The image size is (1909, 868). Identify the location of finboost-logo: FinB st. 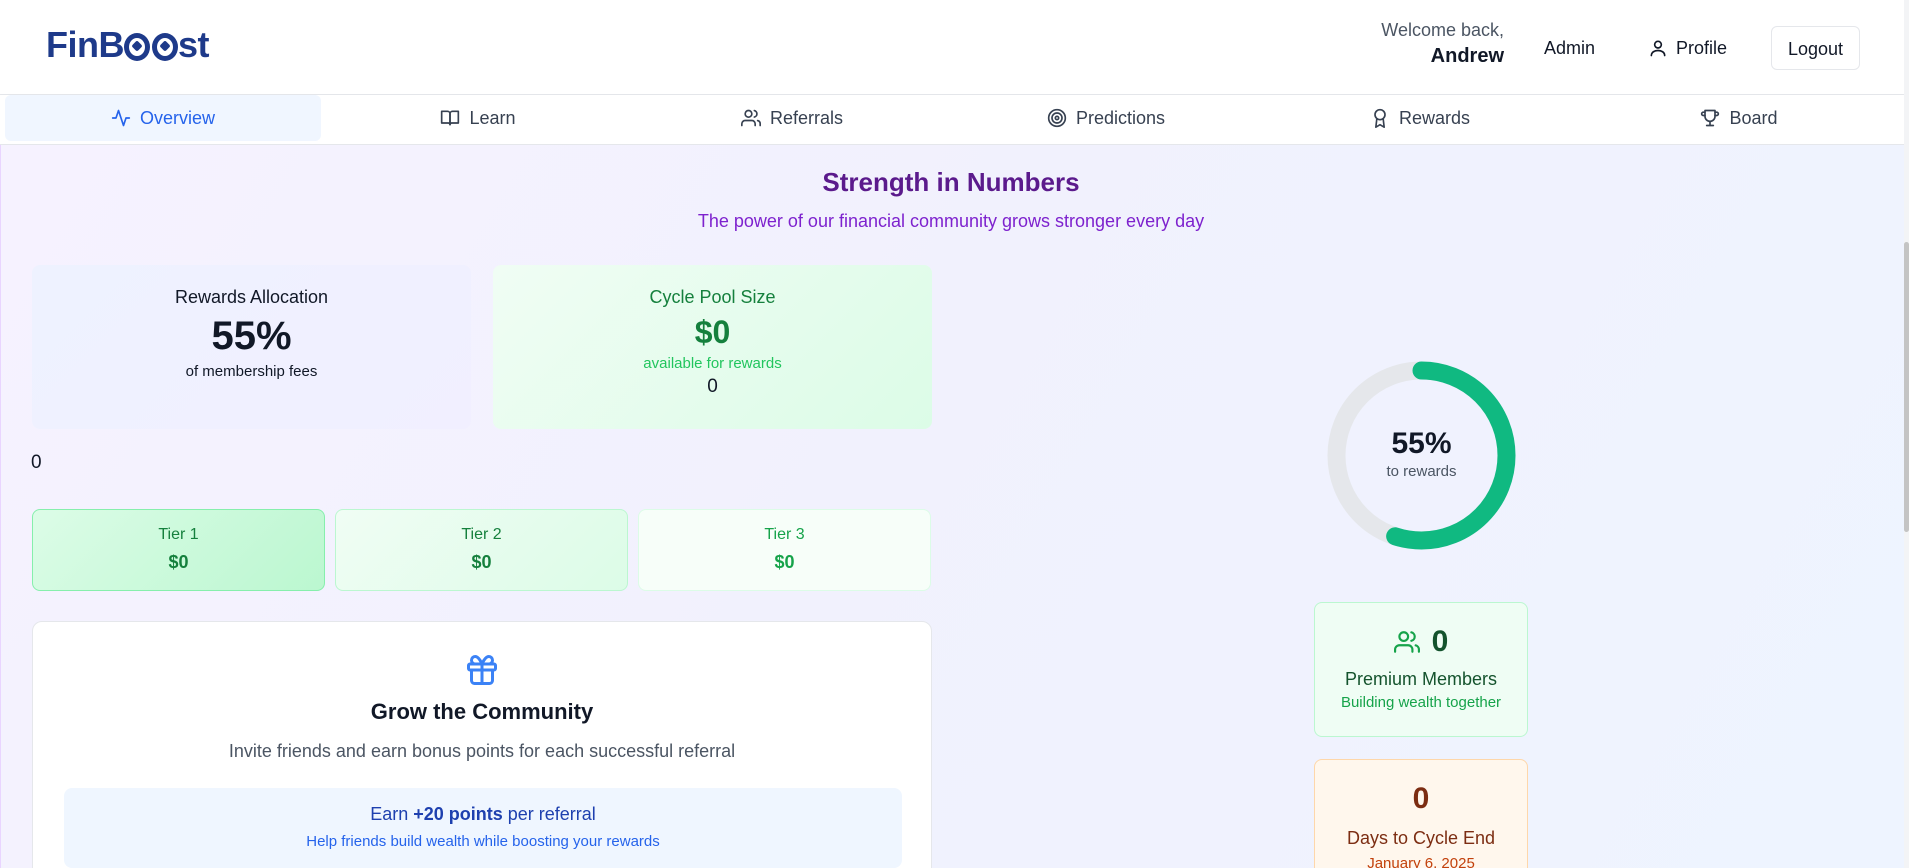
(128, 45).